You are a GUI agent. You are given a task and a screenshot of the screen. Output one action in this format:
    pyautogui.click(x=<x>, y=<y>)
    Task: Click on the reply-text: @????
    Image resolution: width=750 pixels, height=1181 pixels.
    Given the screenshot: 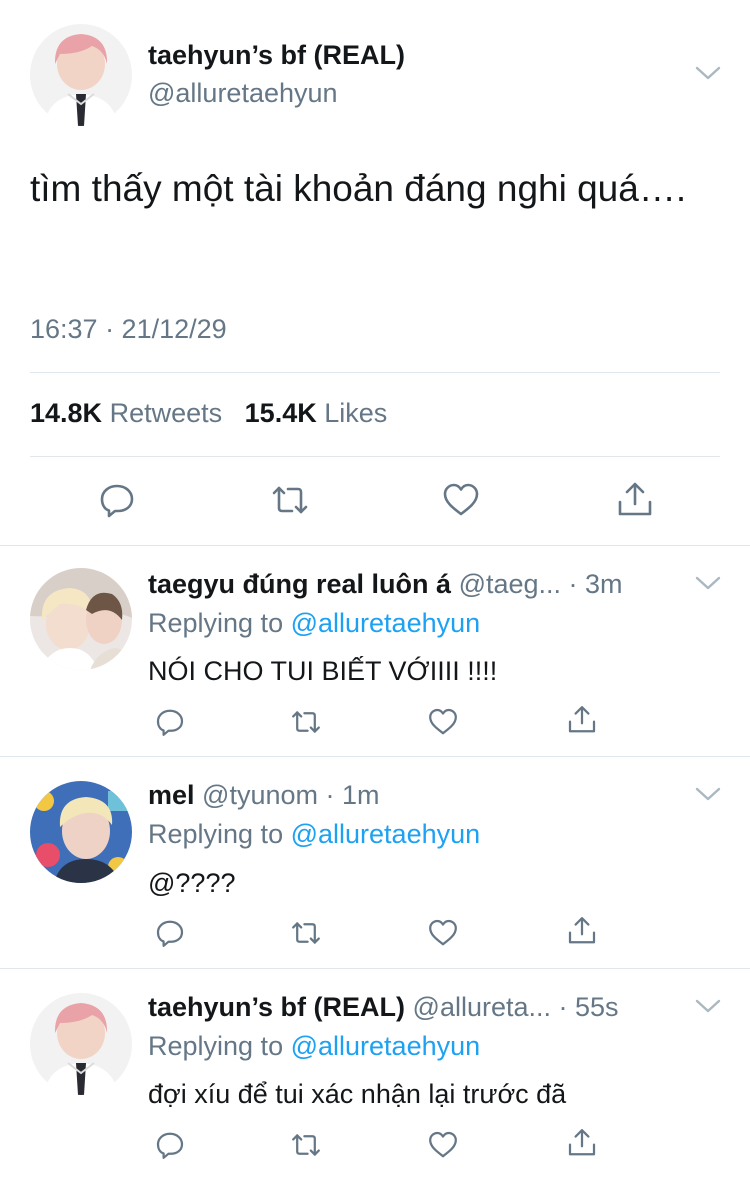 What is the action you would take?
    pyautogui.click(x=192, y=883)
    